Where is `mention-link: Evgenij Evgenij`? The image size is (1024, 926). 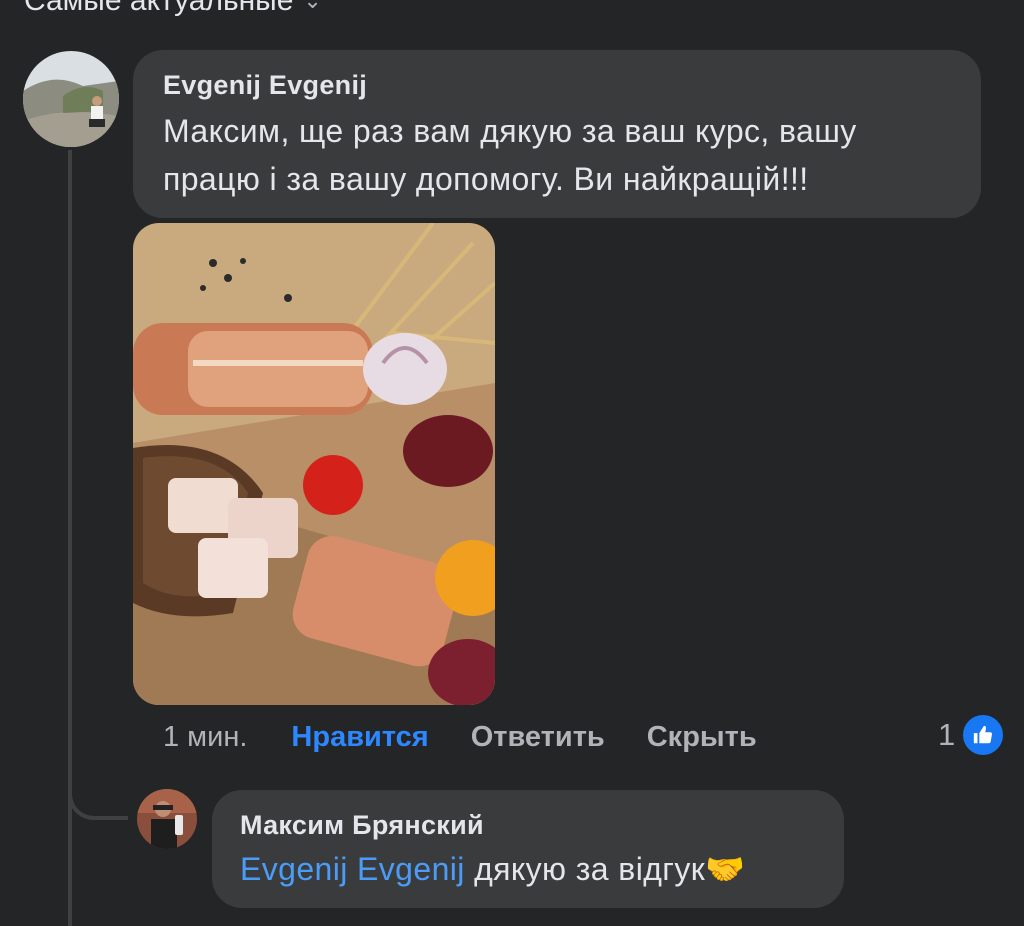 mention-link: Evgenij Evgenij is located at coordinates (352, 869).